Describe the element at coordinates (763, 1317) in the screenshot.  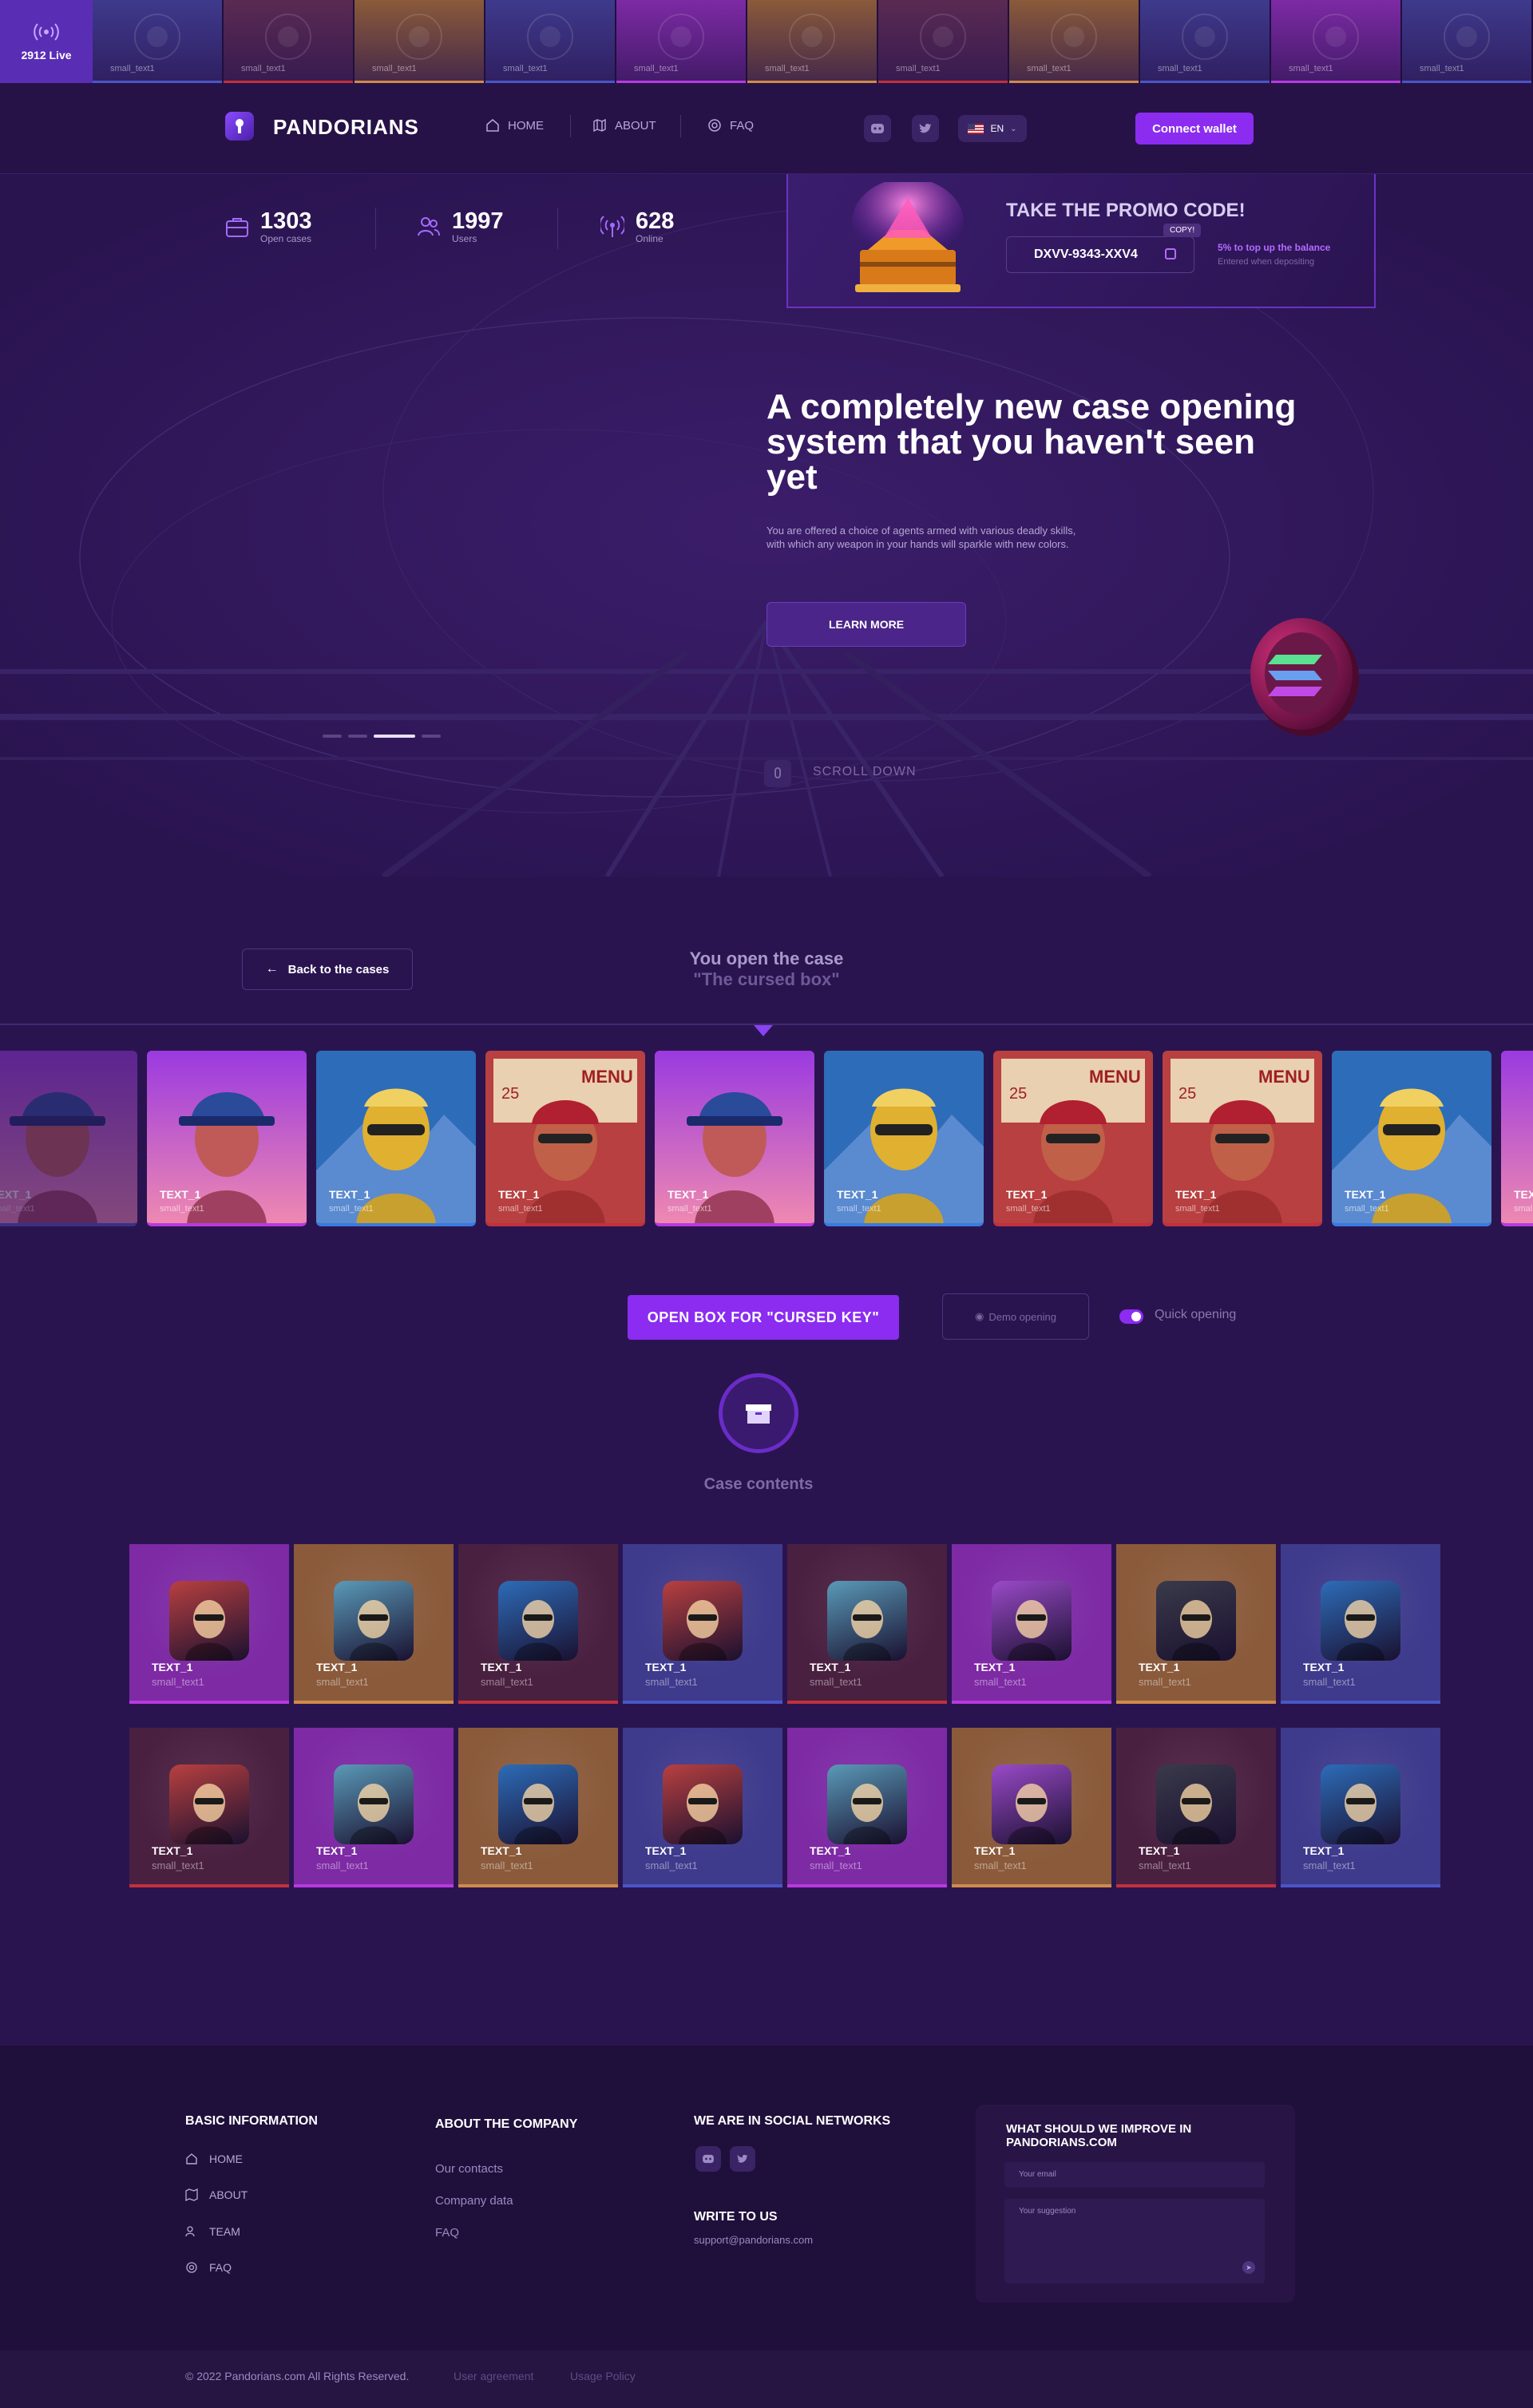
I see `open-box-button: OPEN BOX FOR "CURSED KEY"` at that location.